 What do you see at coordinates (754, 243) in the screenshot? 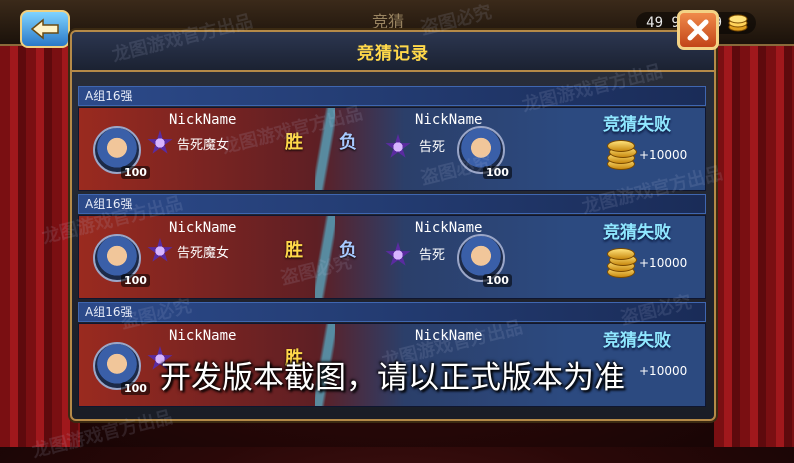
I see `curtain-right` at bounding box center [754, 243].